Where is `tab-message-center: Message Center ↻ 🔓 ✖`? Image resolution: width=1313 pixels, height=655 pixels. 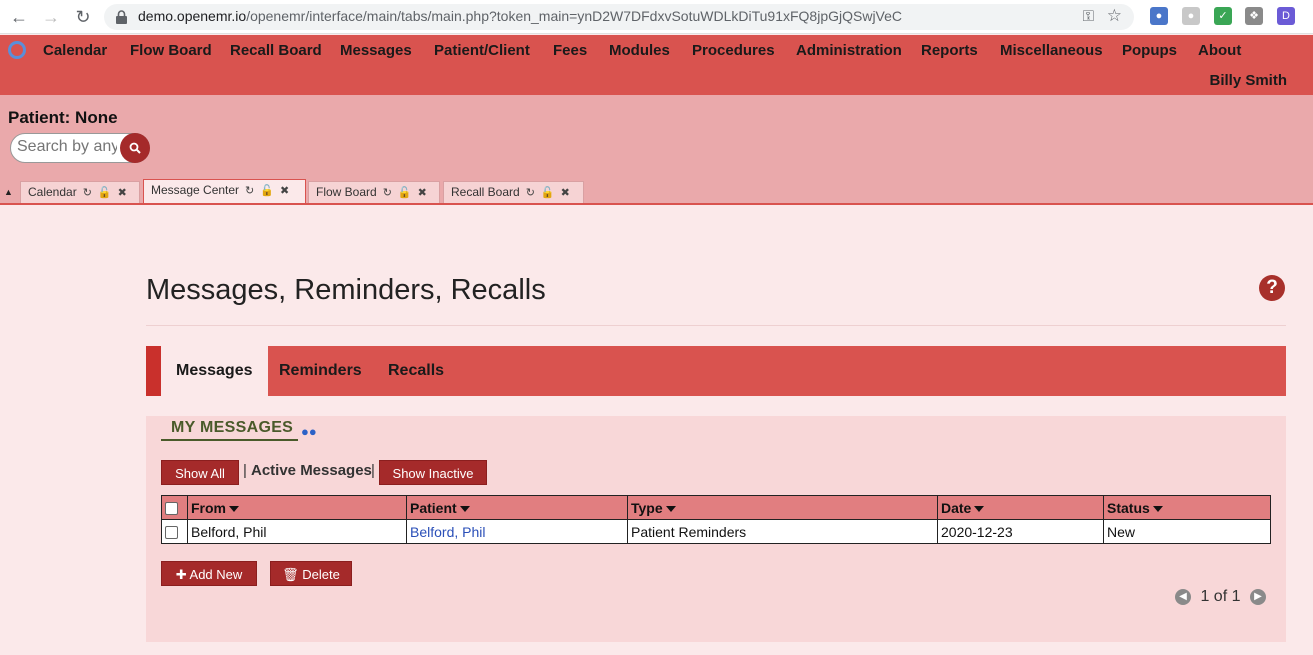
tab-message-center: Message Center ↻ 🔓 ✖ is located at coordinates (224, 191).